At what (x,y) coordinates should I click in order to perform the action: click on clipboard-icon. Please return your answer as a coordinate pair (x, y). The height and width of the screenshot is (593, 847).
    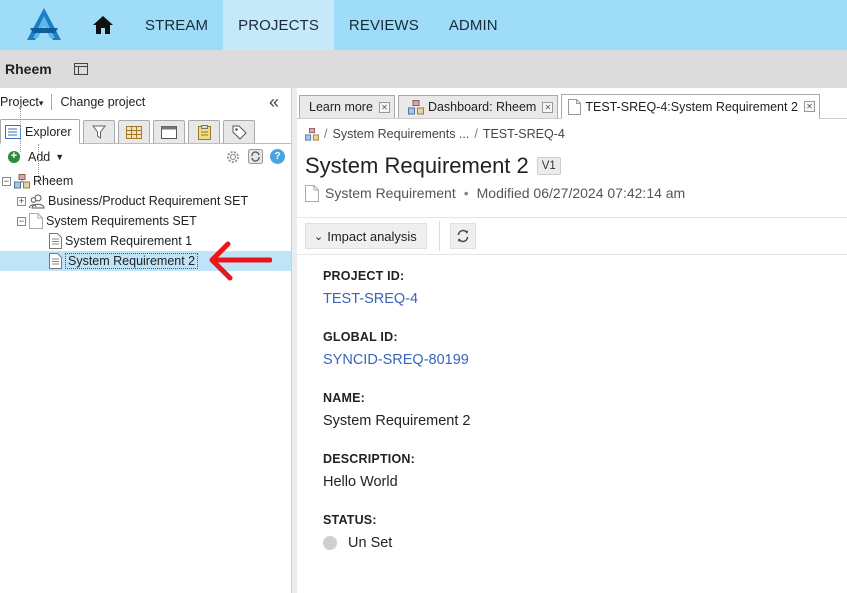
    Looking at the image, I should click on (204, 132).